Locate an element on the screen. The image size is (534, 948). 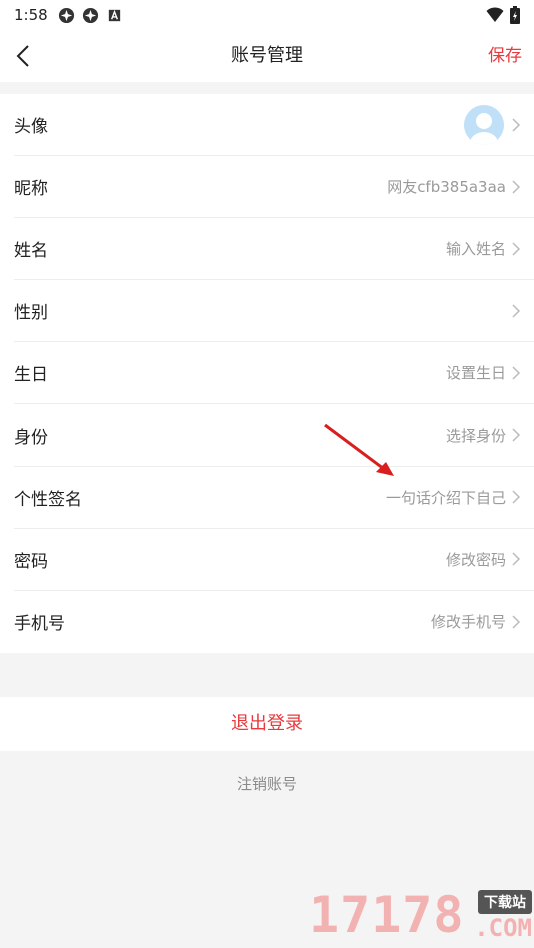
row-label: 手机号 is located at coordinates (39, 624).